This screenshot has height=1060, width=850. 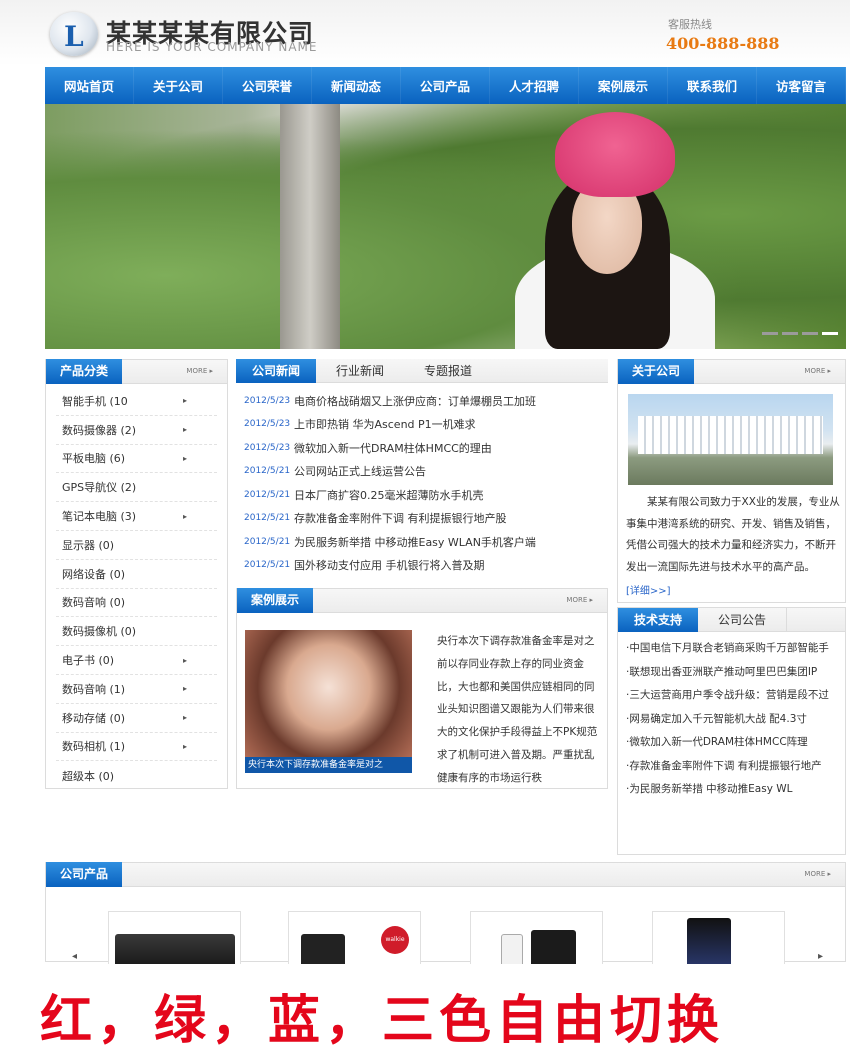 I want to click on category-item: 超级本 (0), so click(x=136, y=775).